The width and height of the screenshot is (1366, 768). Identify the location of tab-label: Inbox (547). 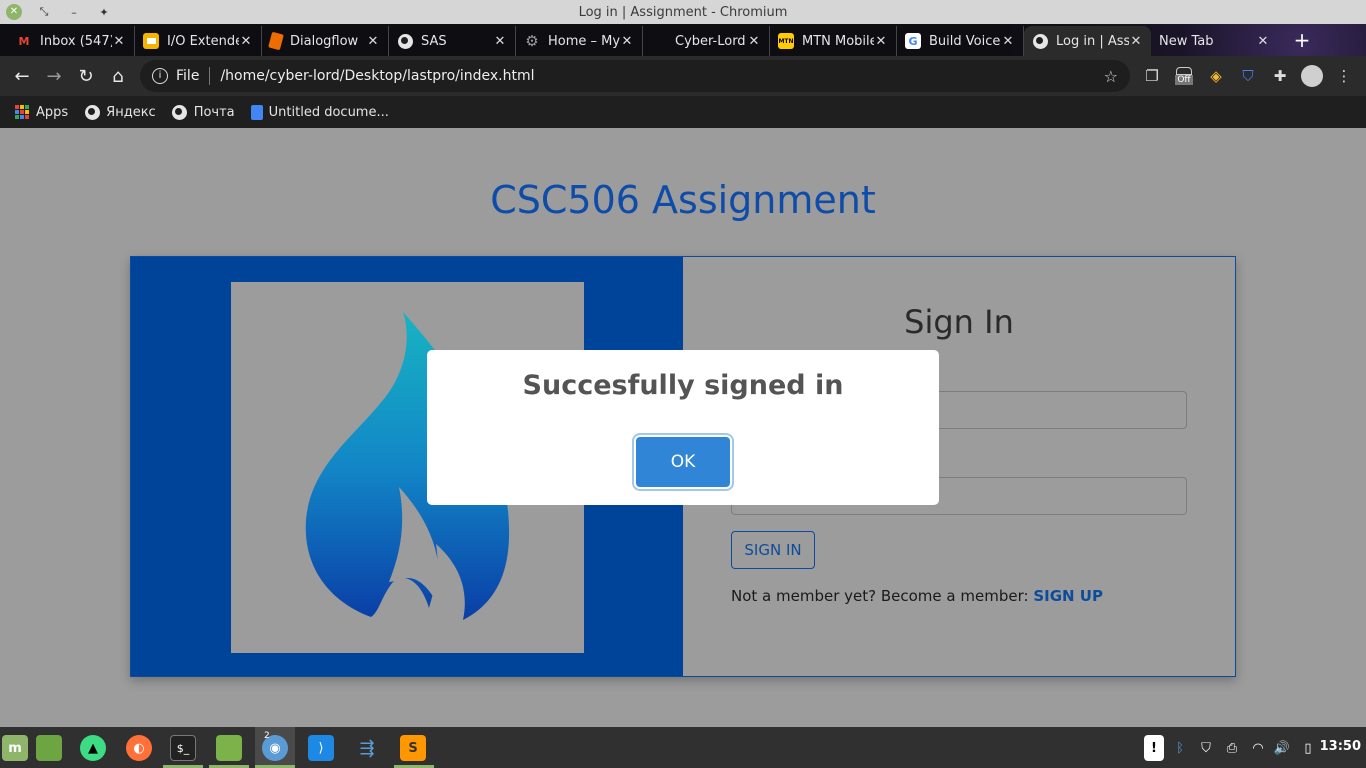
(76, 41).